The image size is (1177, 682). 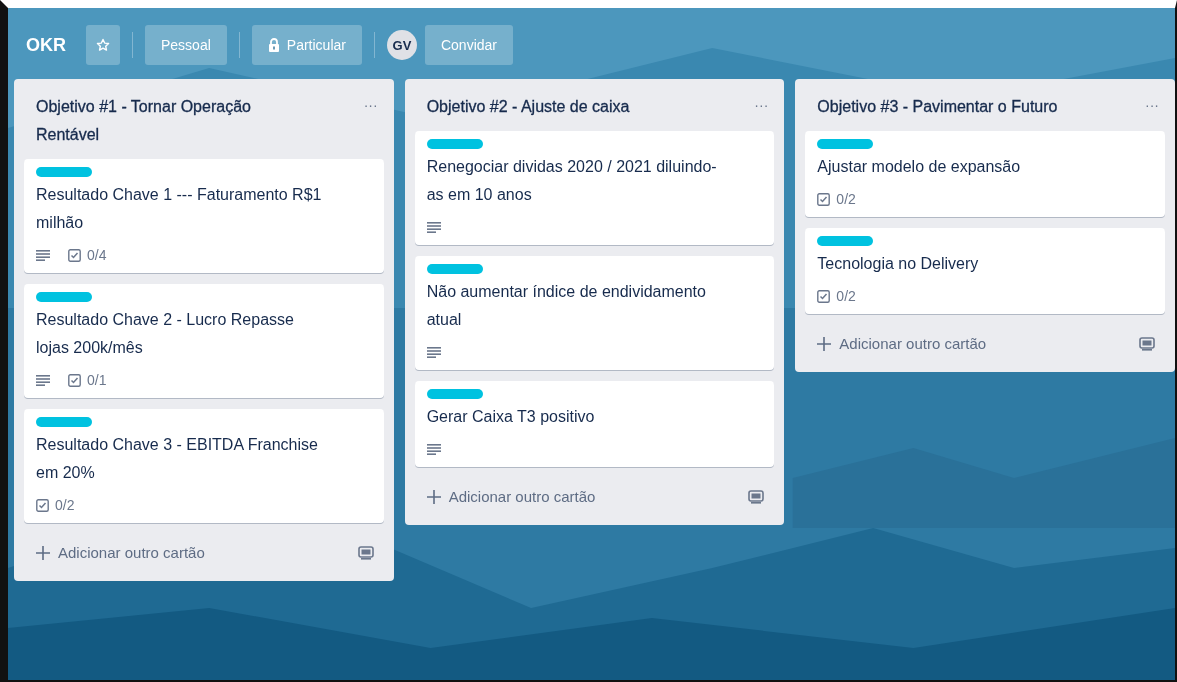 I want to click on card: Renegociar dividas 2020 / 2021 diluindo-as em 10 anos, so click(x=594, y=188).